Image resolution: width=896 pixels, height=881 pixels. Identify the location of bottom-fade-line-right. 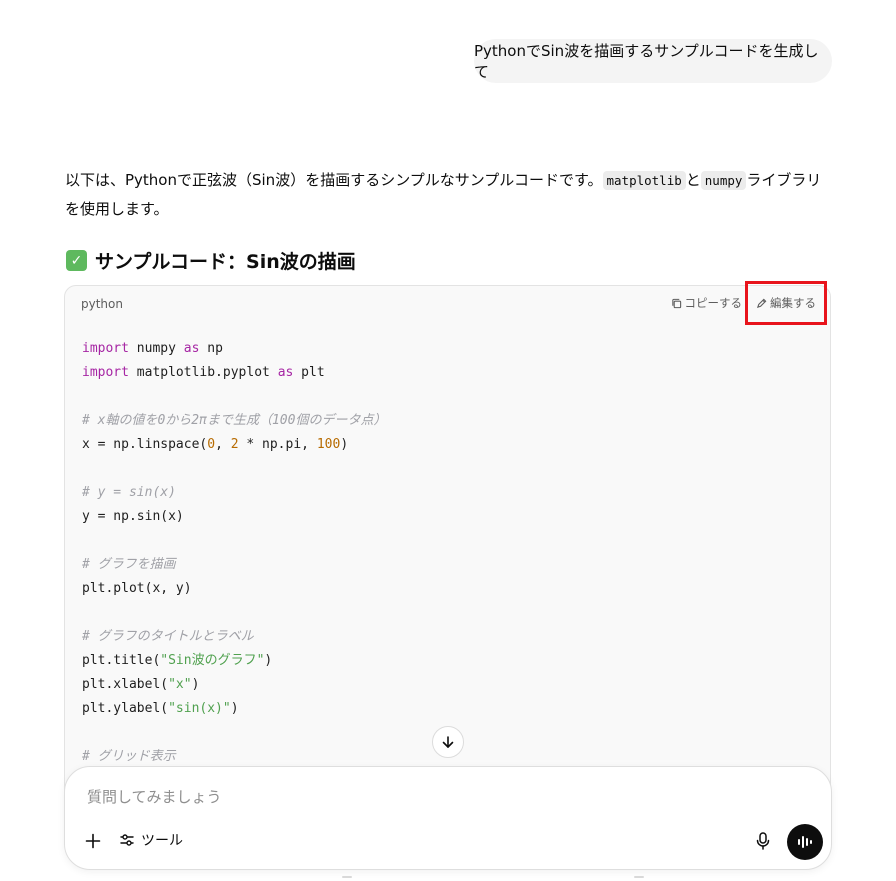
(639, 877).